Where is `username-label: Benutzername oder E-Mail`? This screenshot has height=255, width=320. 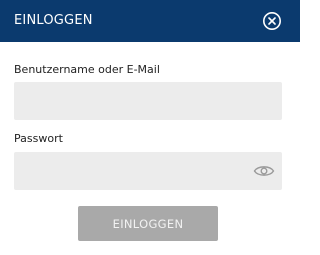
username-label: Benutzername oder E-Mail is located at coordinates (87, 69).